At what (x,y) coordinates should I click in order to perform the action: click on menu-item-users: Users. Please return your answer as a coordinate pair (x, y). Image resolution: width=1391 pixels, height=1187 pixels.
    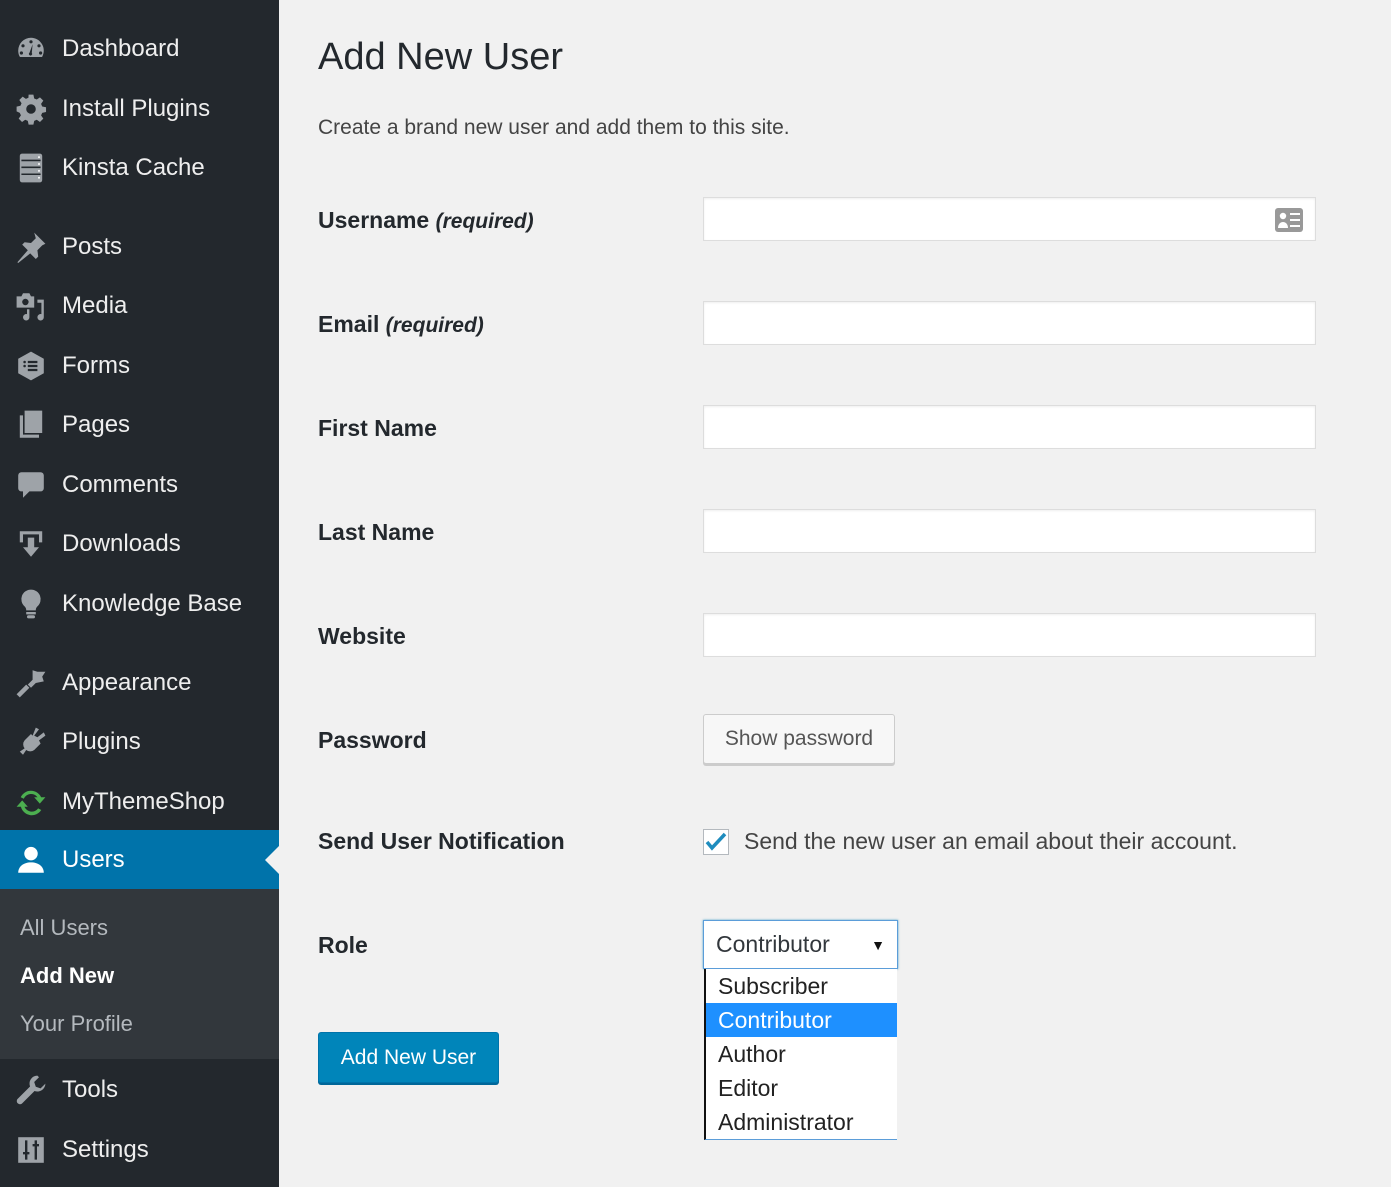
    Looking at the image, I should click on (139, 859).